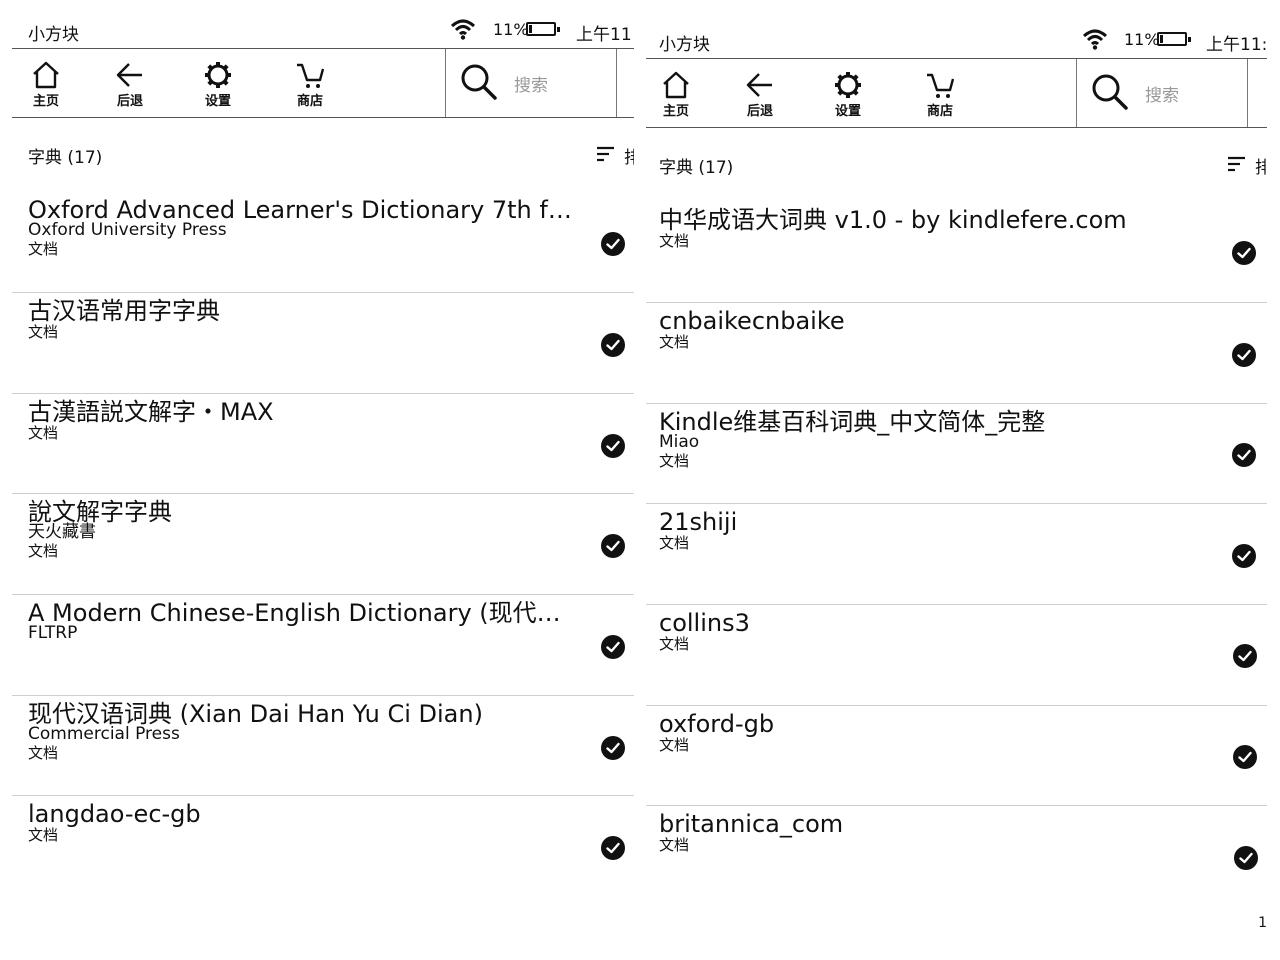  Describe the element at coordinates (759, 111) in the screenshot. I see `back-label: 后退` at that location.